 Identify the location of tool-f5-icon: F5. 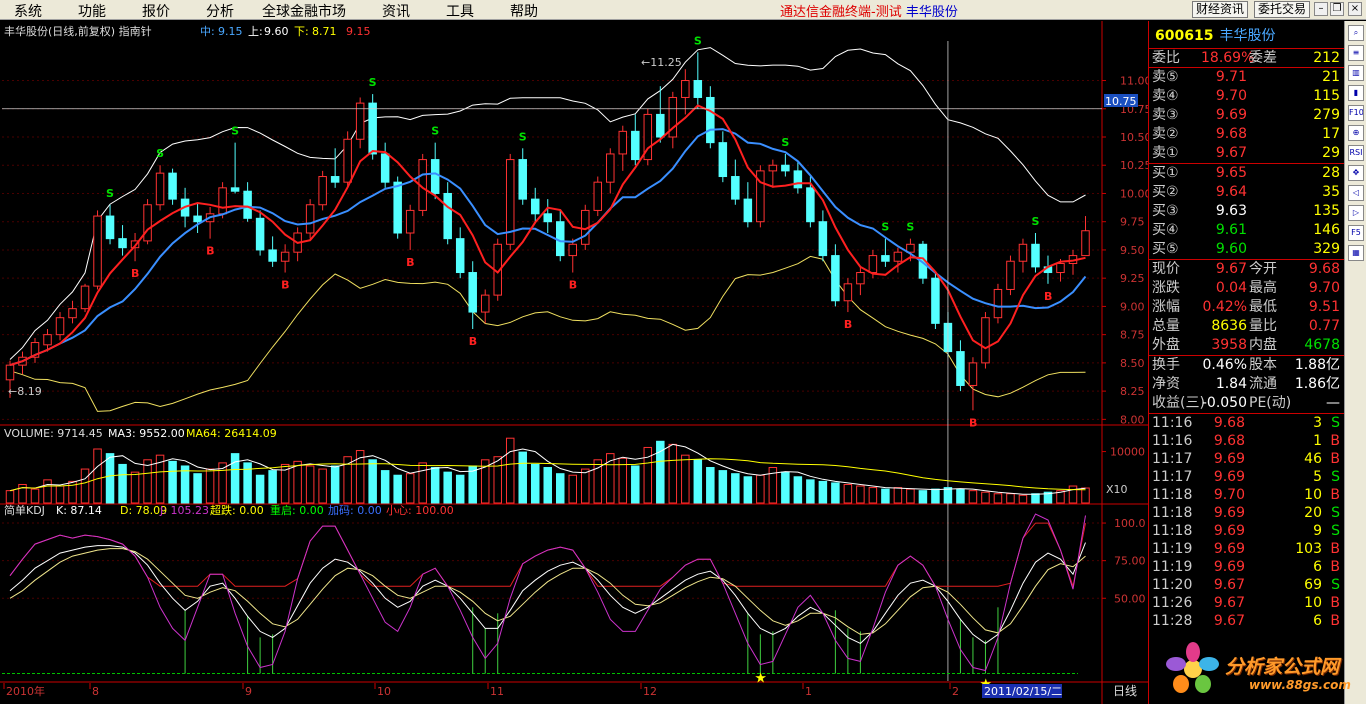
(1356, 233).